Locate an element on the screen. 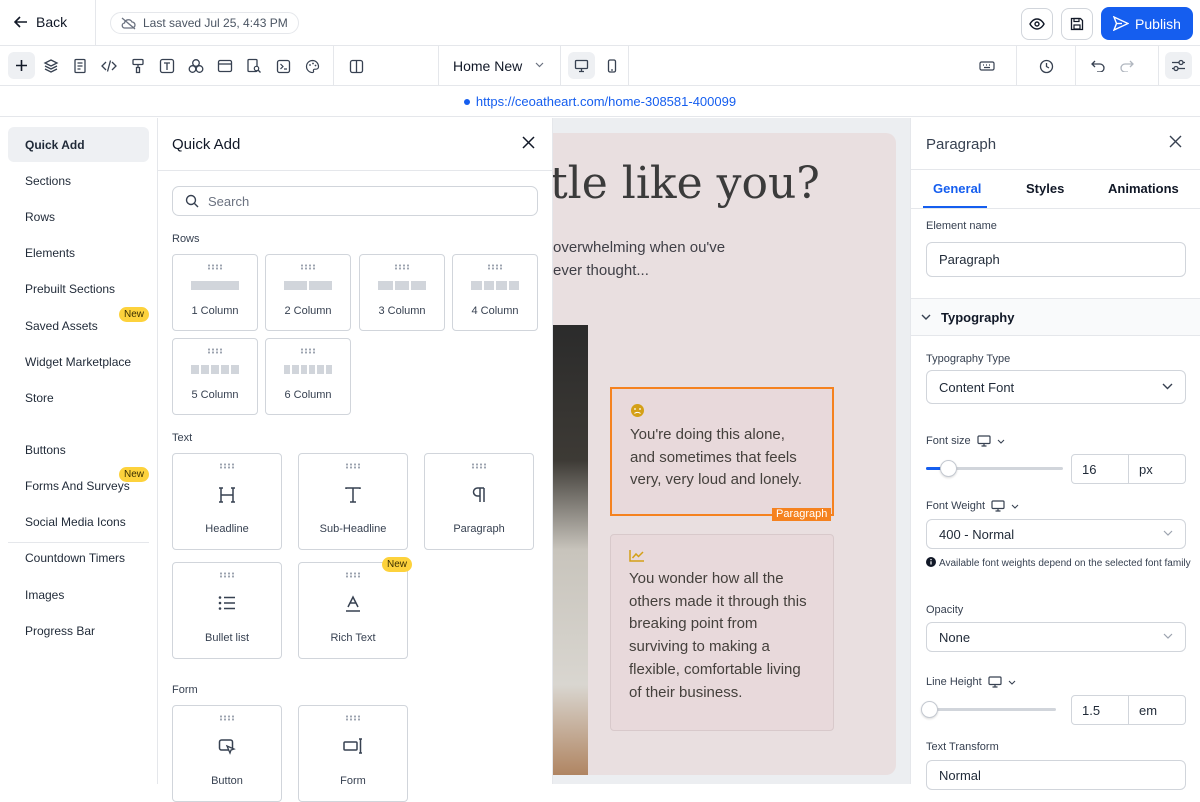 The width and height of the screenshot is (1200, 802). typography-type-select: Content Font is located at coordinates (1056, 387).